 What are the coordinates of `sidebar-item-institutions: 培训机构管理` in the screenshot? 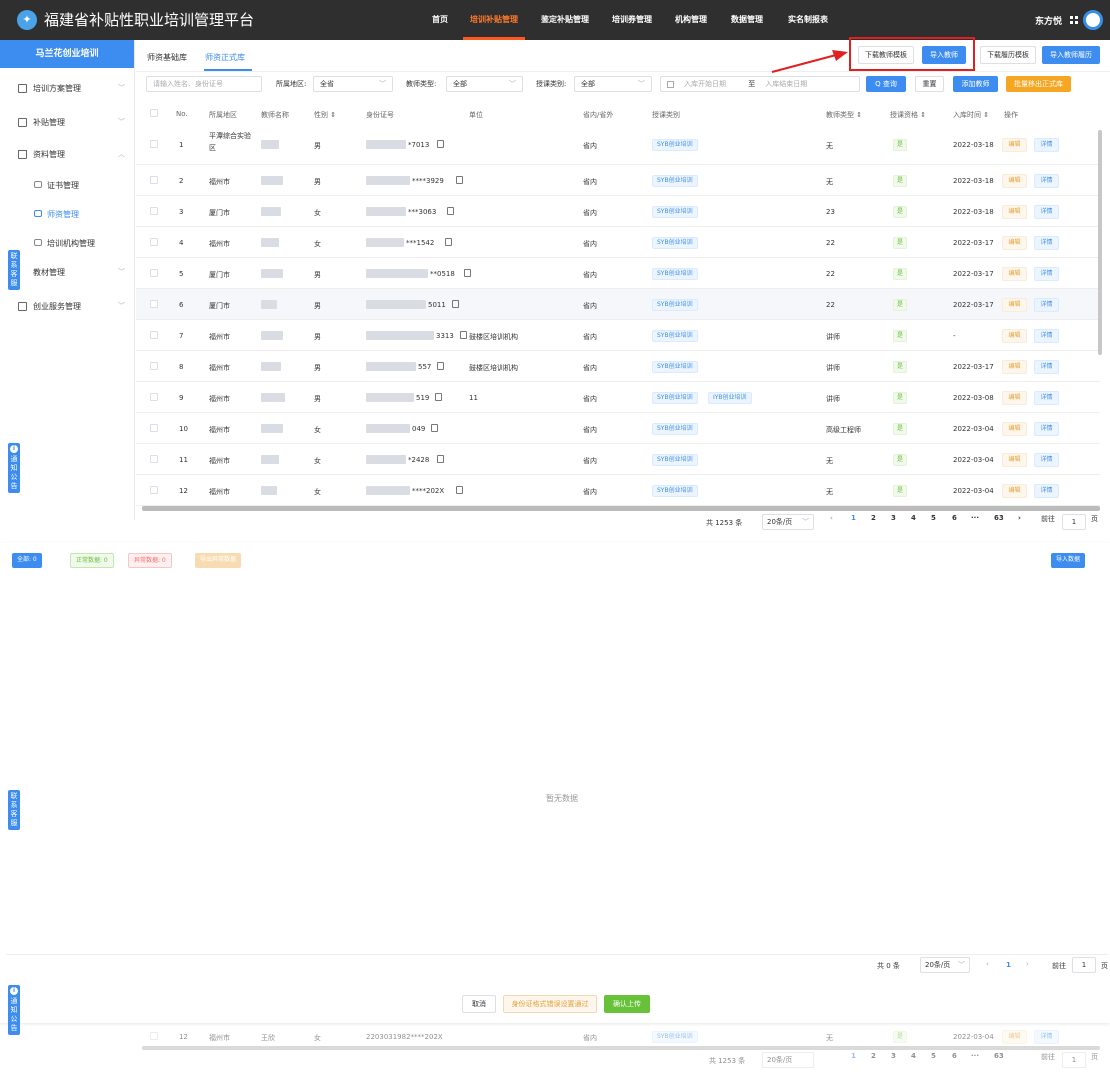 It's located at (67, 244).